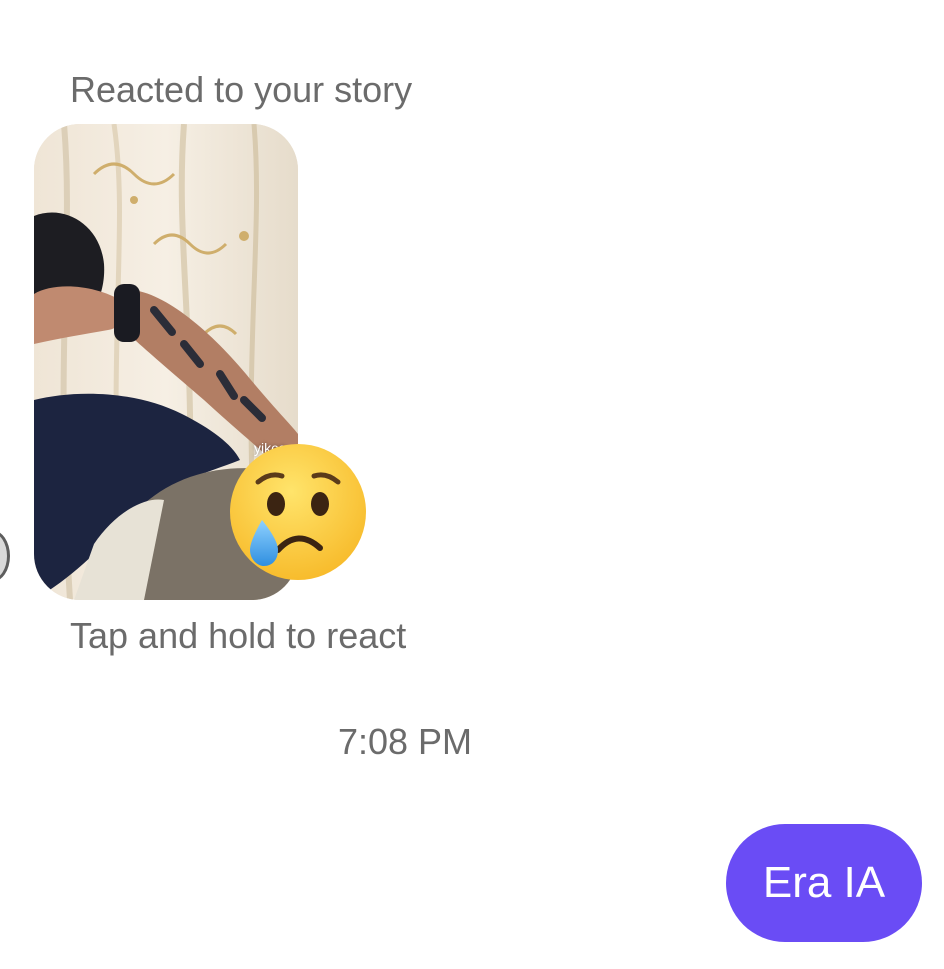 The width and height of the screenshot is (944, 969). I want to click on message-timestamp: 7:08 PM, so click(405, 741).